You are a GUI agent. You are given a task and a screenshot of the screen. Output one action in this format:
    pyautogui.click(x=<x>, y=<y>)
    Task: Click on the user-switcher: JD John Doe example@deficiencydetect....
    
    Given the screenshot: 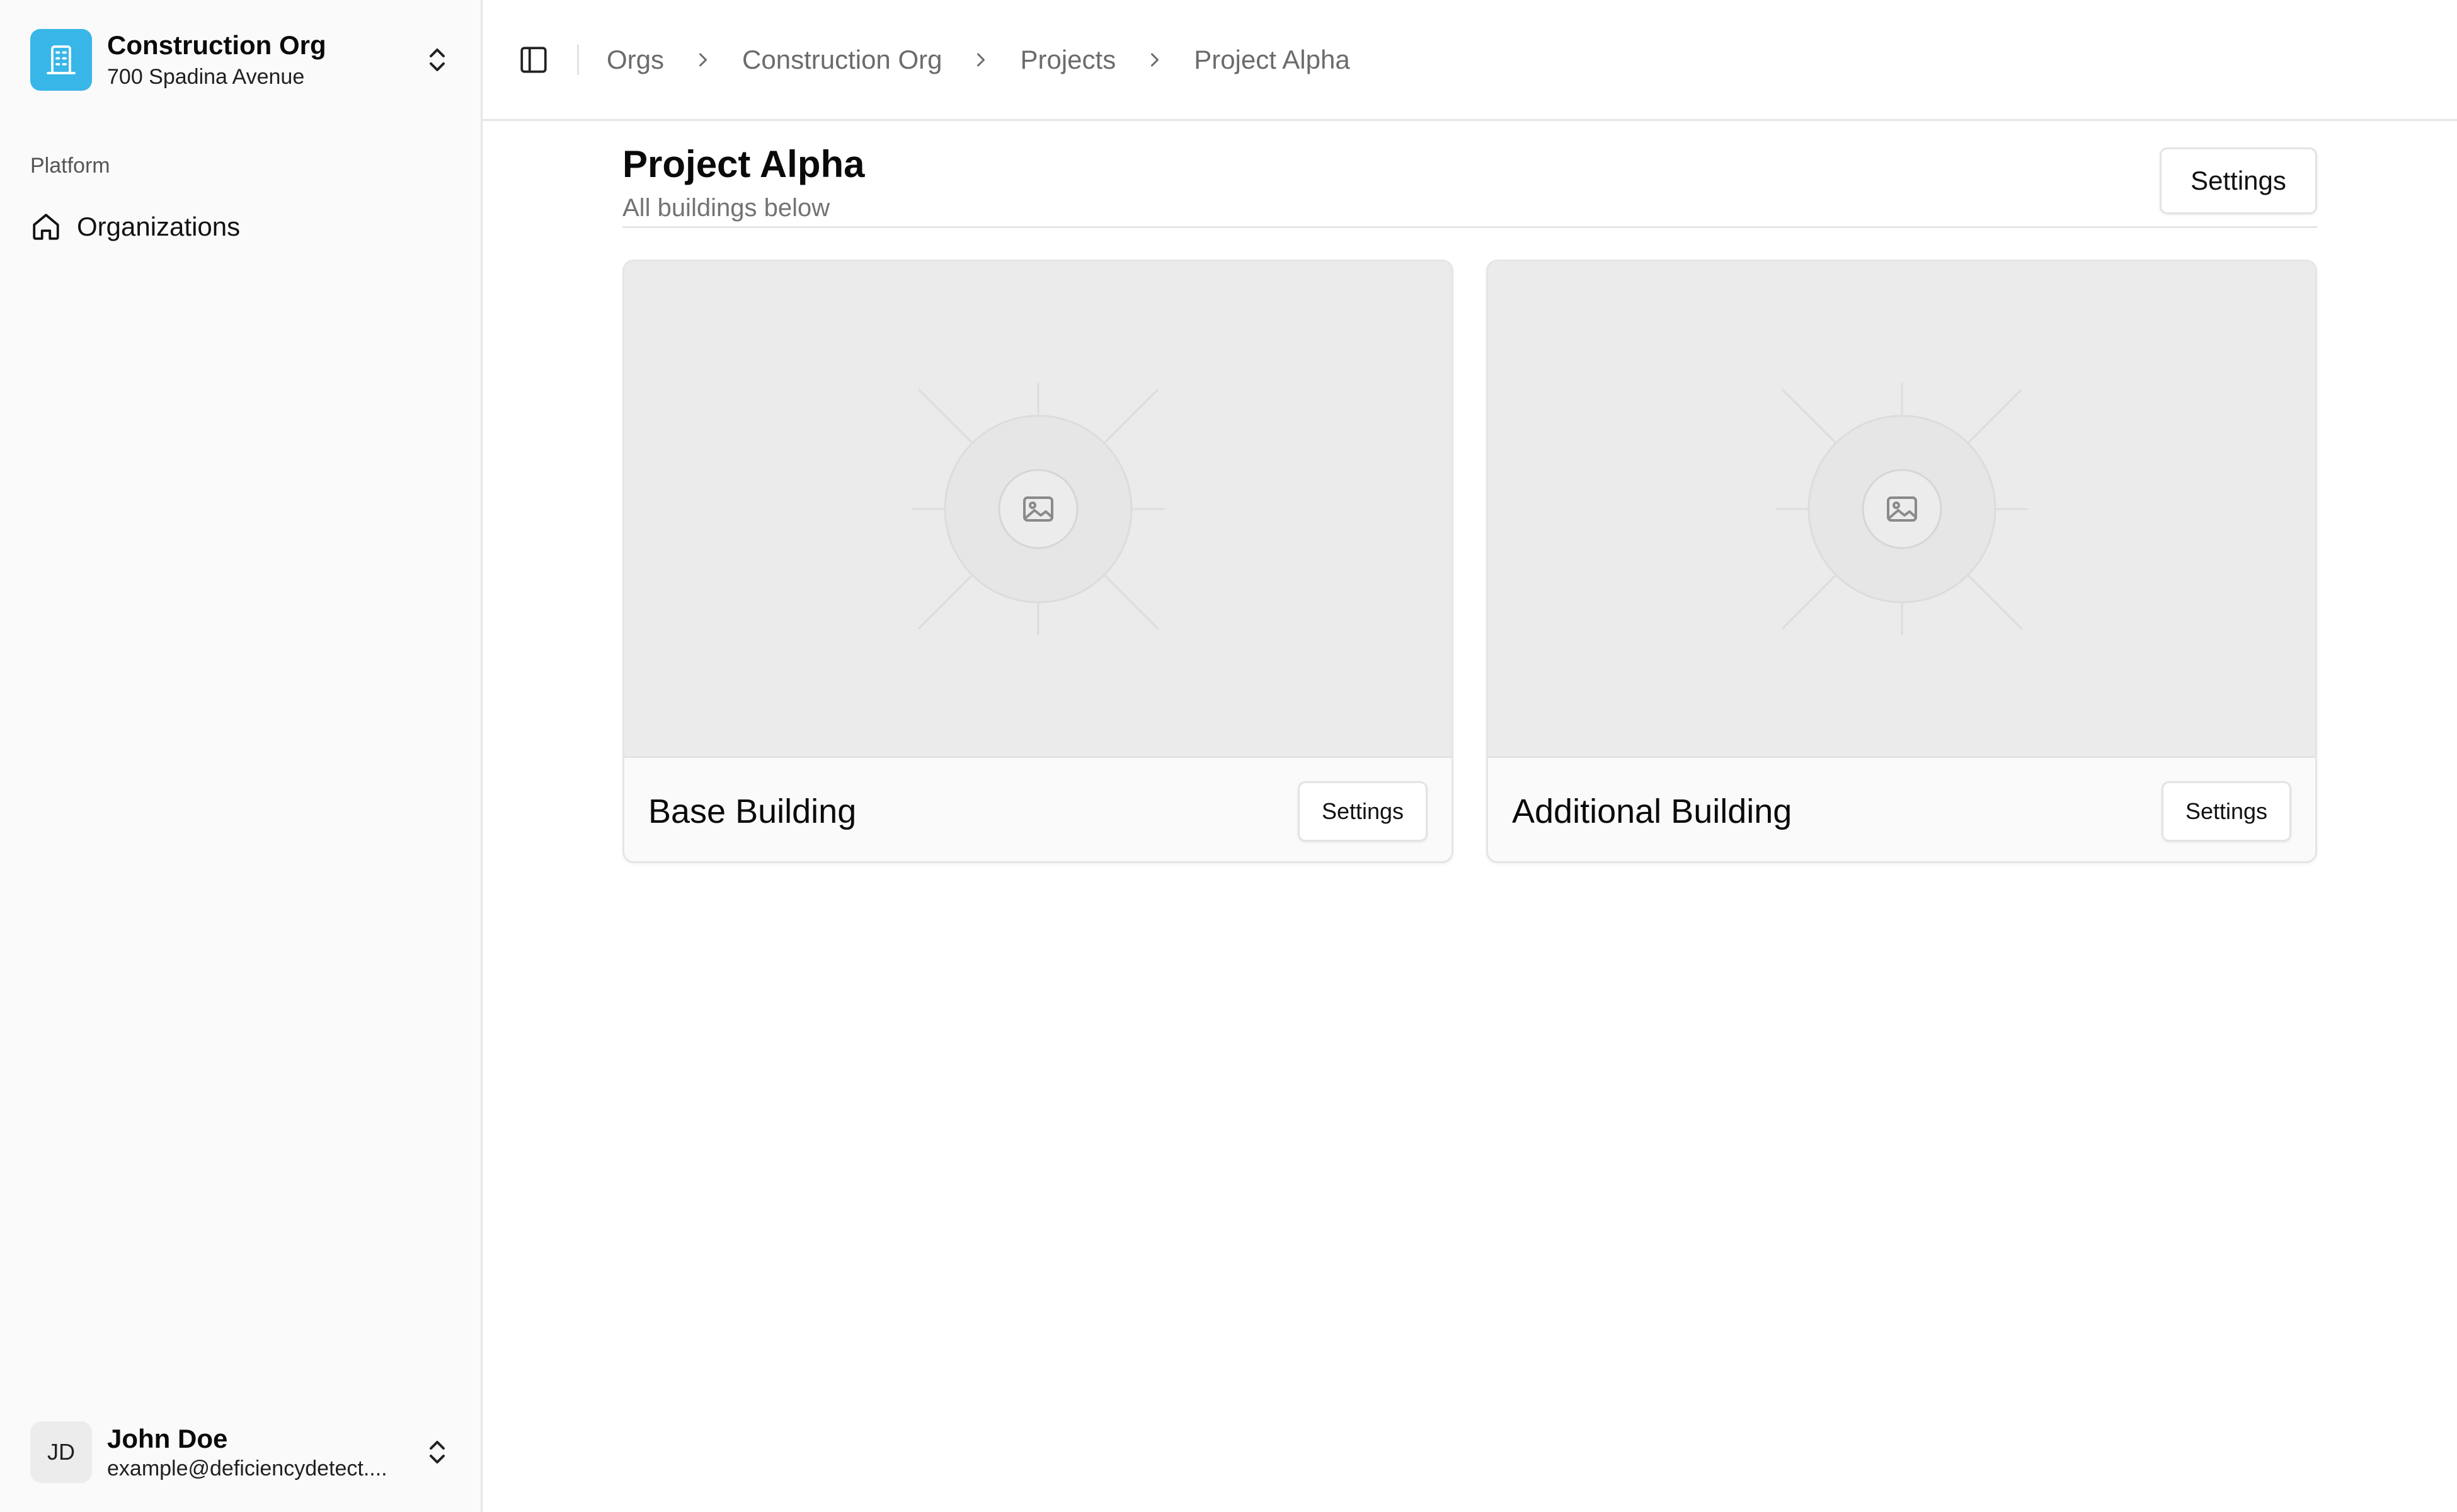 What is the action you would take?
    pyautogui.click(x=241, y=1452)
    